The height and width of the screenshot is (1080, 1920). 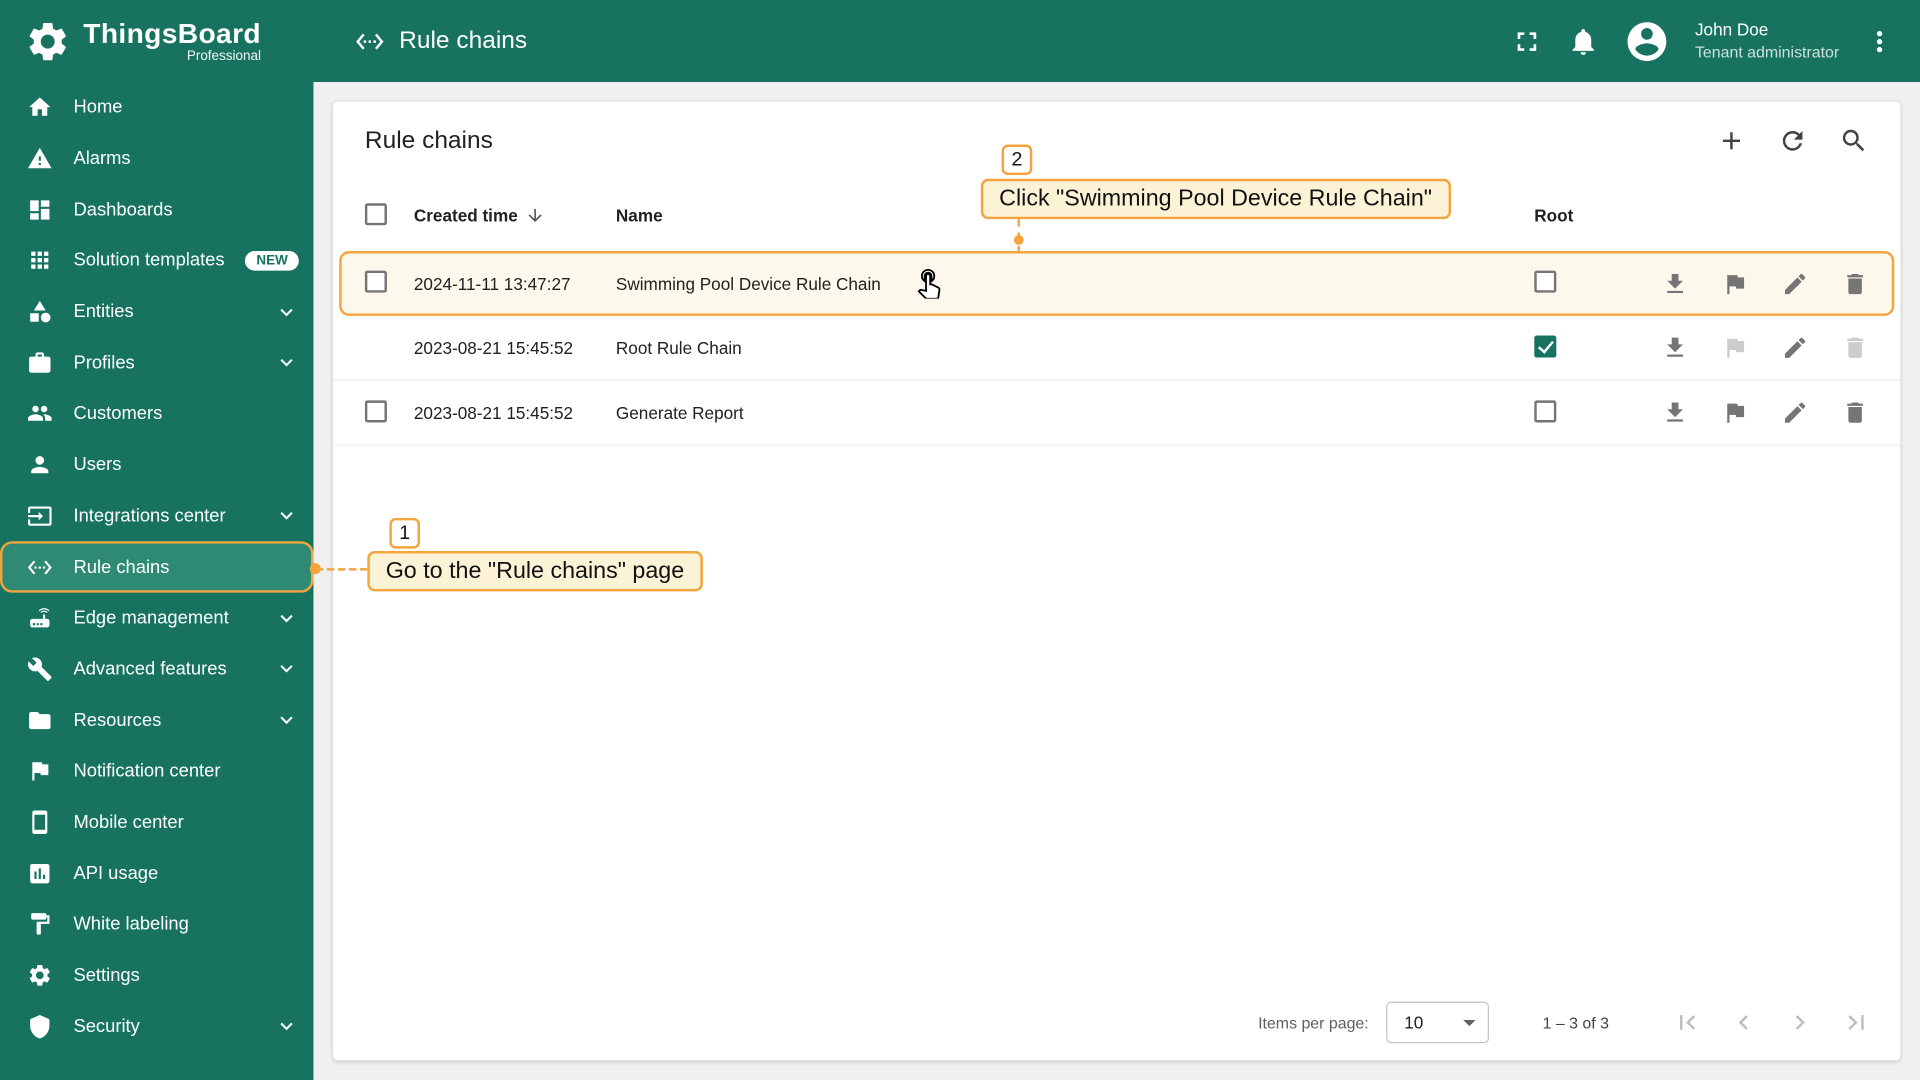 What do you see at coordinates (40, 414) in the screenshot?
I see `people-icon` at bounding box center [40, 414].